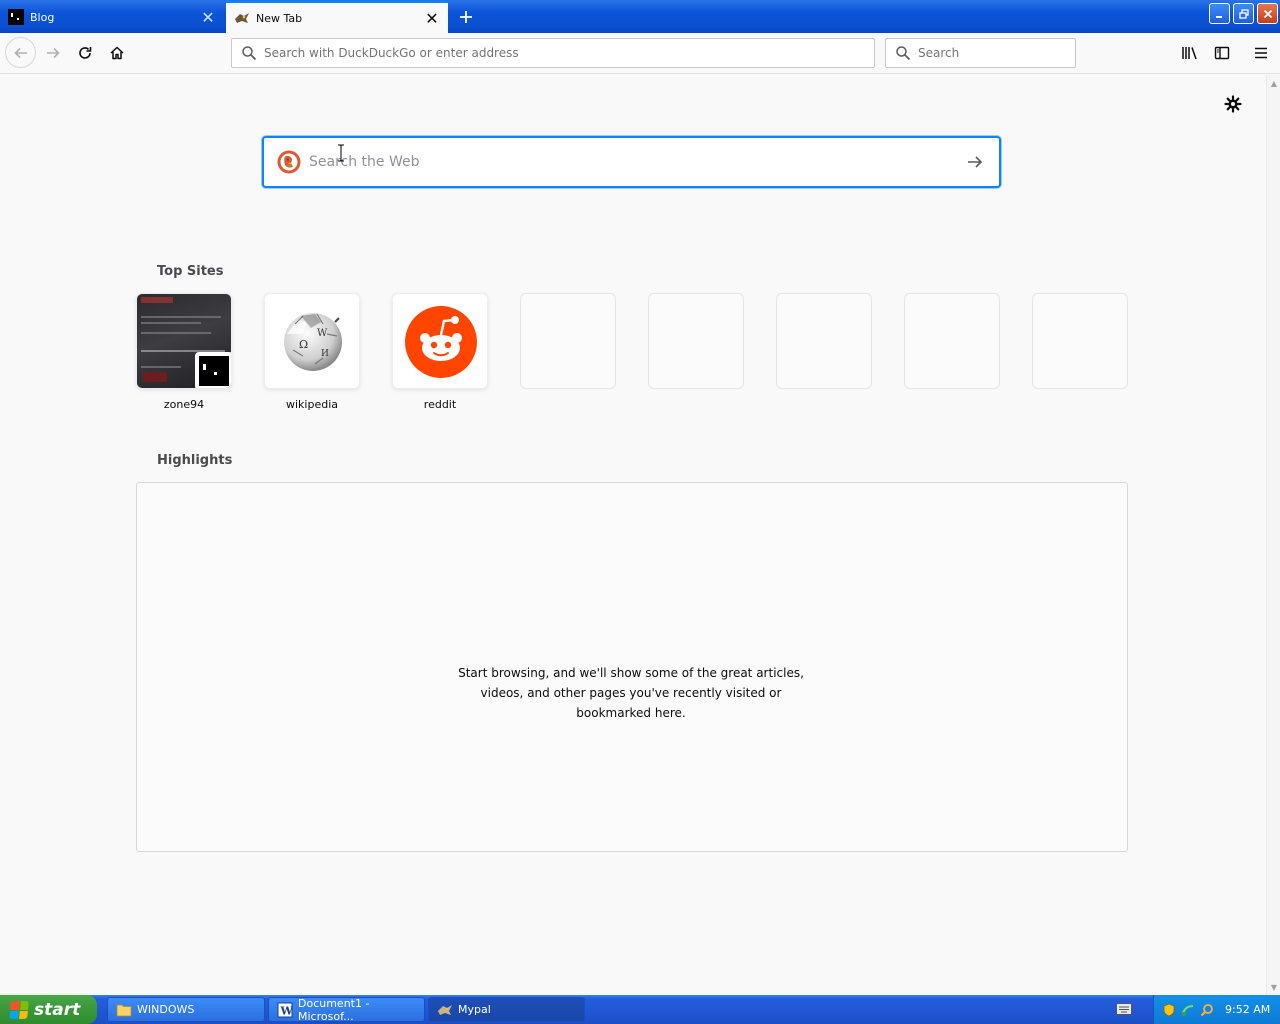 Image resolution: width=1280 pixels, height=1024 pixels. I want to click on navigation-toolbar, so click(640, 53).